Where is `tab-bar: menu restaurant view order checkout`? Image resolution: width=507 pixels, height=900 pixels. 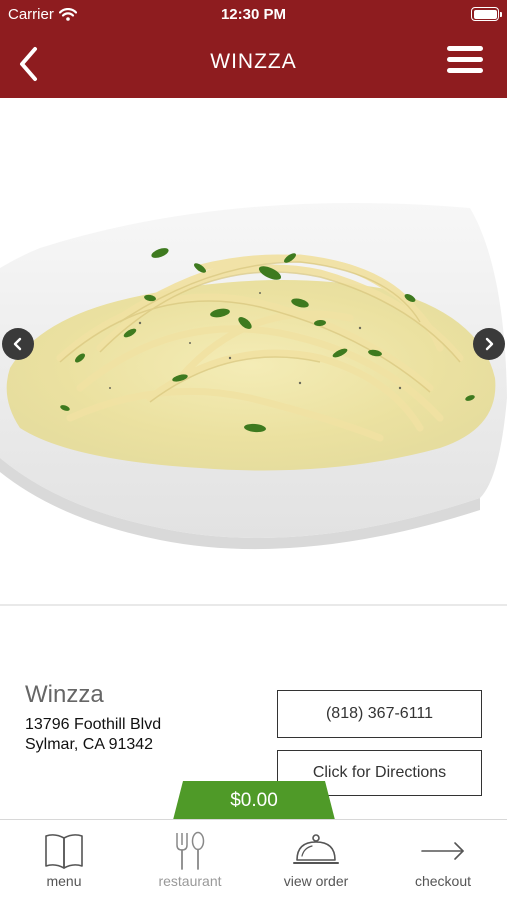
tab-bar: menu restaurant view order checkout is located at coordinates (253, 859).